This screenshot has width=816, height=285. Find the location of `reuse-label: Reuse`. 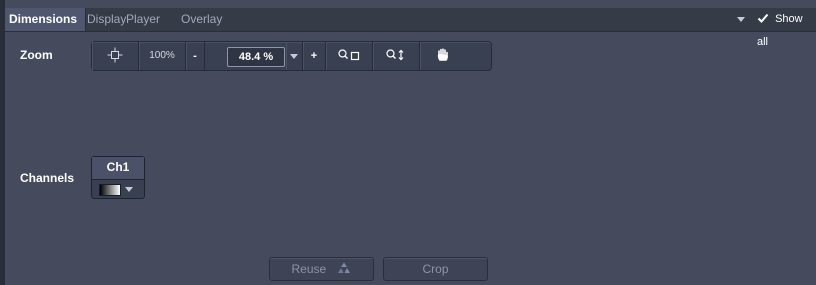

reuse-label: Reuse is located at coordinates (309, 269).